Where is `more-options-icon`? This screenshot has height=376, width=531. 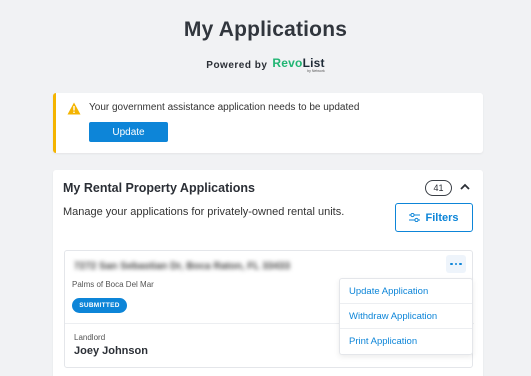
more-options-icon is located at coordinates (456, 264).